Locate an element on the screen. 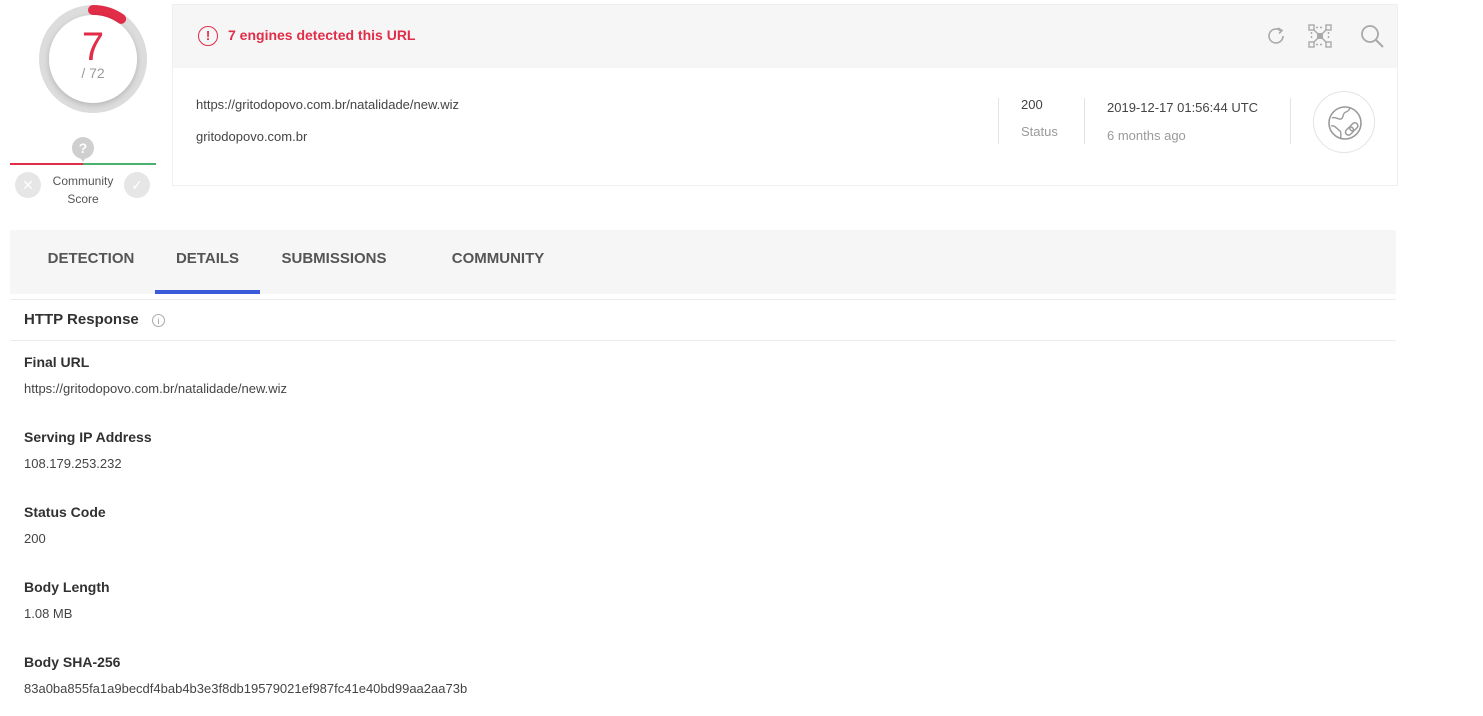 Image resolution: width=1483 pixels, height=716 pixels. vote-harmless-button: ✓ is located at coordinates (137, 185).